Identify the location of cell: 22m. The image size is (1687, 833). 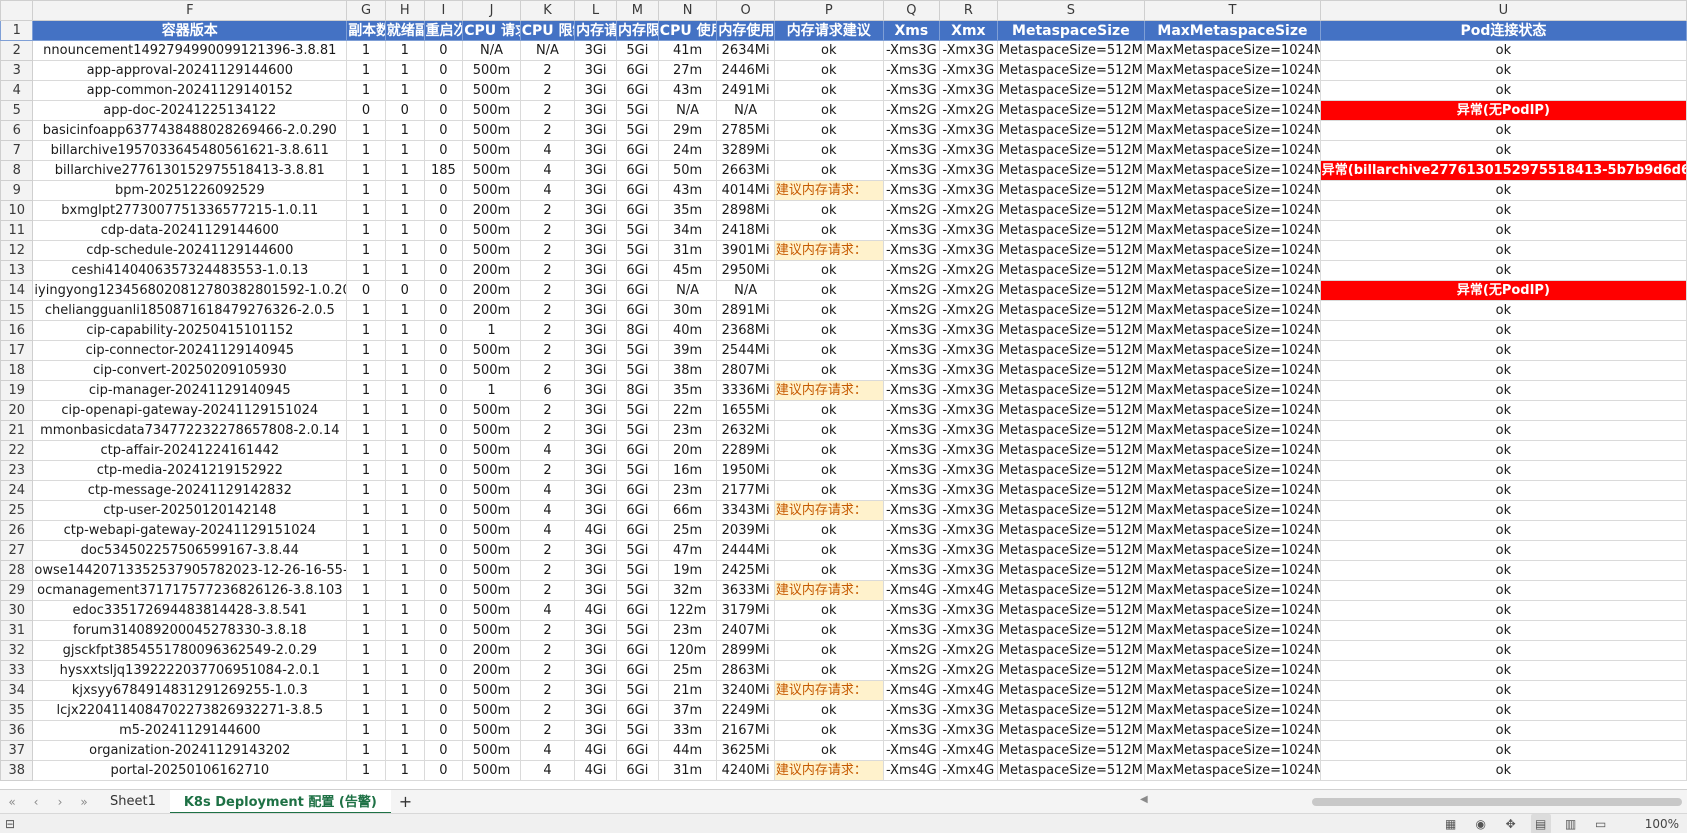
(687, 410).